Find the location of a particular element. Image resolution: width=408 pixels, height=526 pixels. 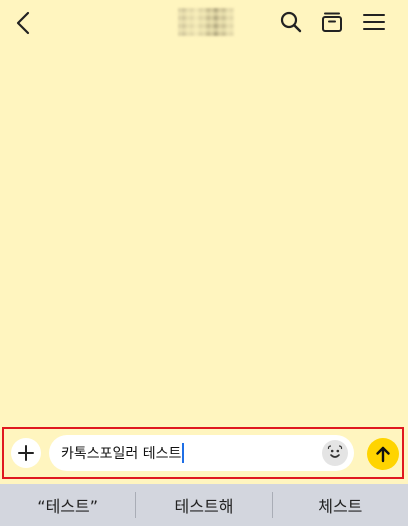

back-button is located at coordinates (24, 23).